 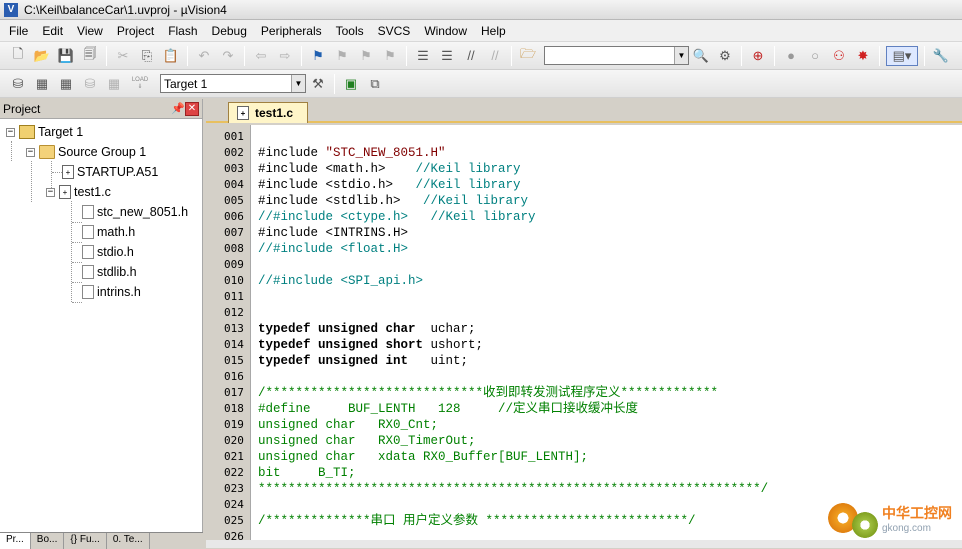 I want to click on copy-icon: ⎘, so click(x=147, y=56).